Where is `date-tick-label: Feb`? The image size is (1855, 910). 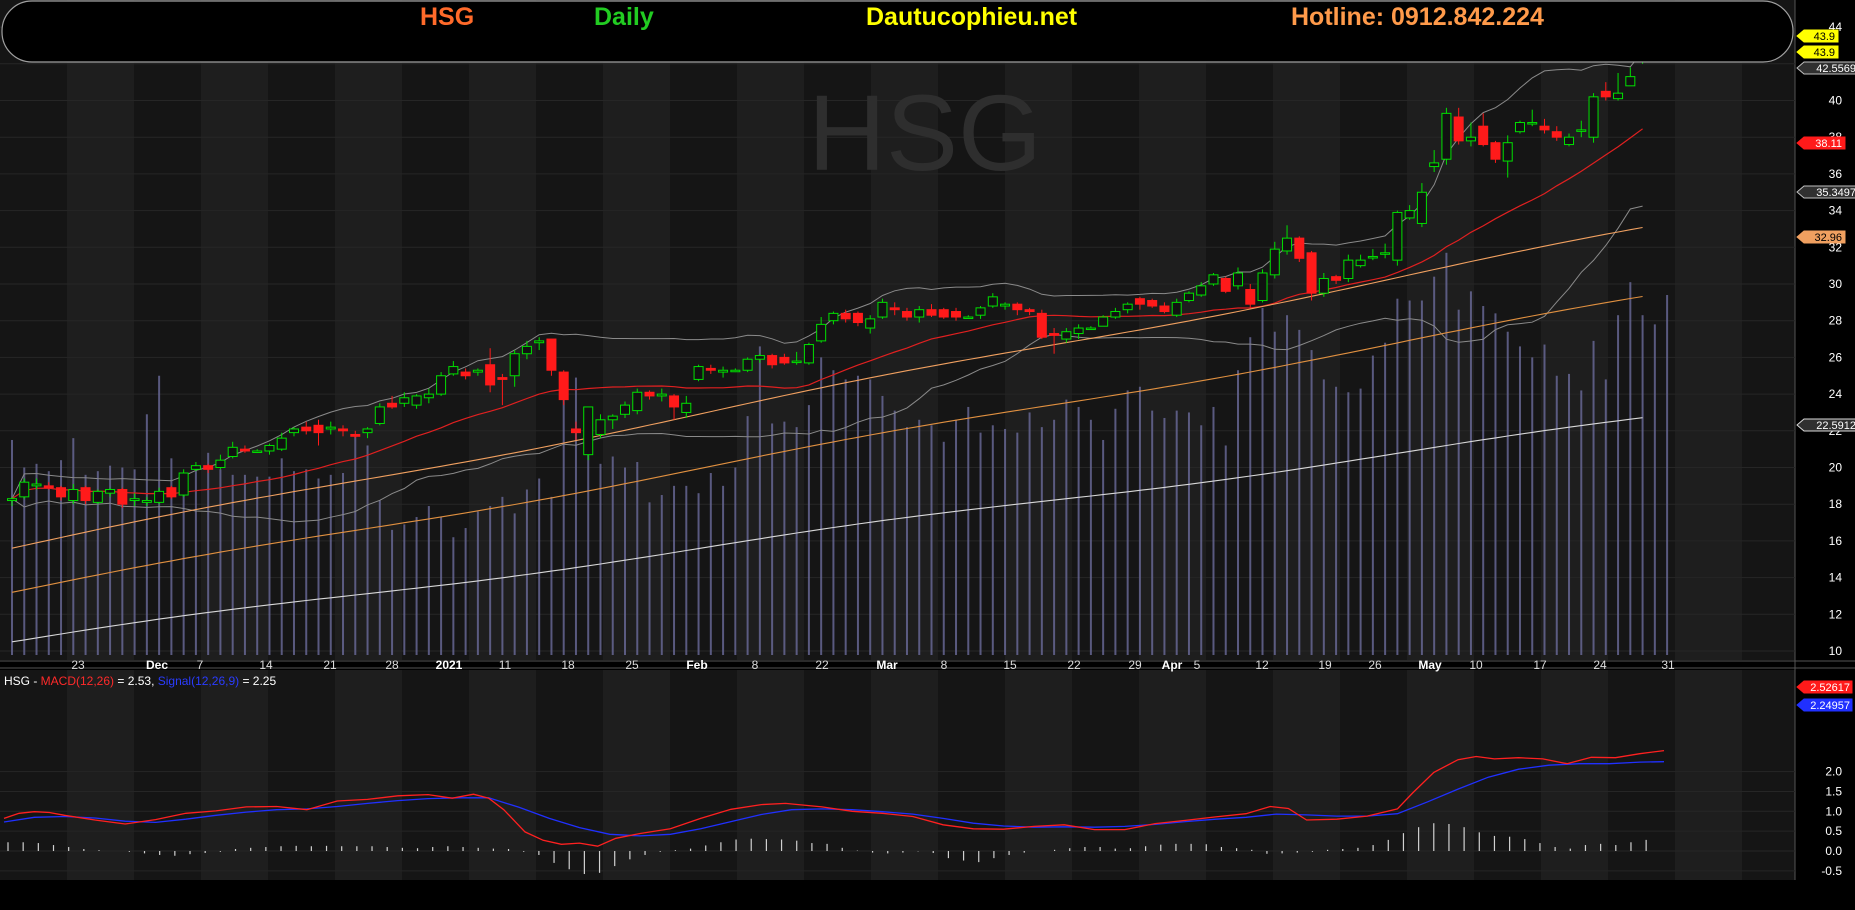
date-tick-label: Feb is located at coordinates (696, 665).